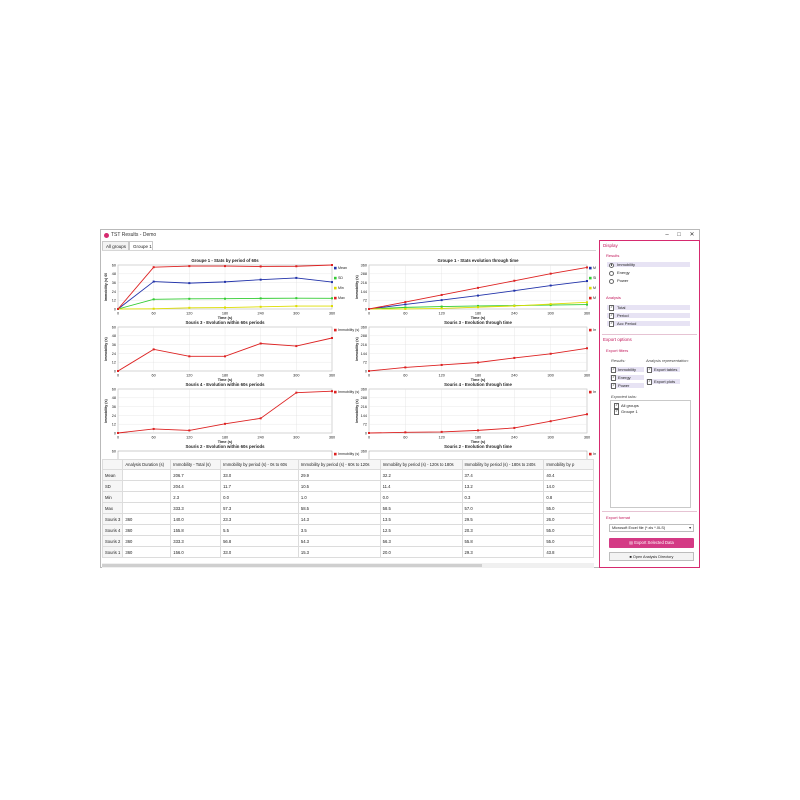 This screenshot has width=800, height=800. Describe the element at coordinates (421, 552) in the screenshot. I see `table-cell: 20.0` at that location.